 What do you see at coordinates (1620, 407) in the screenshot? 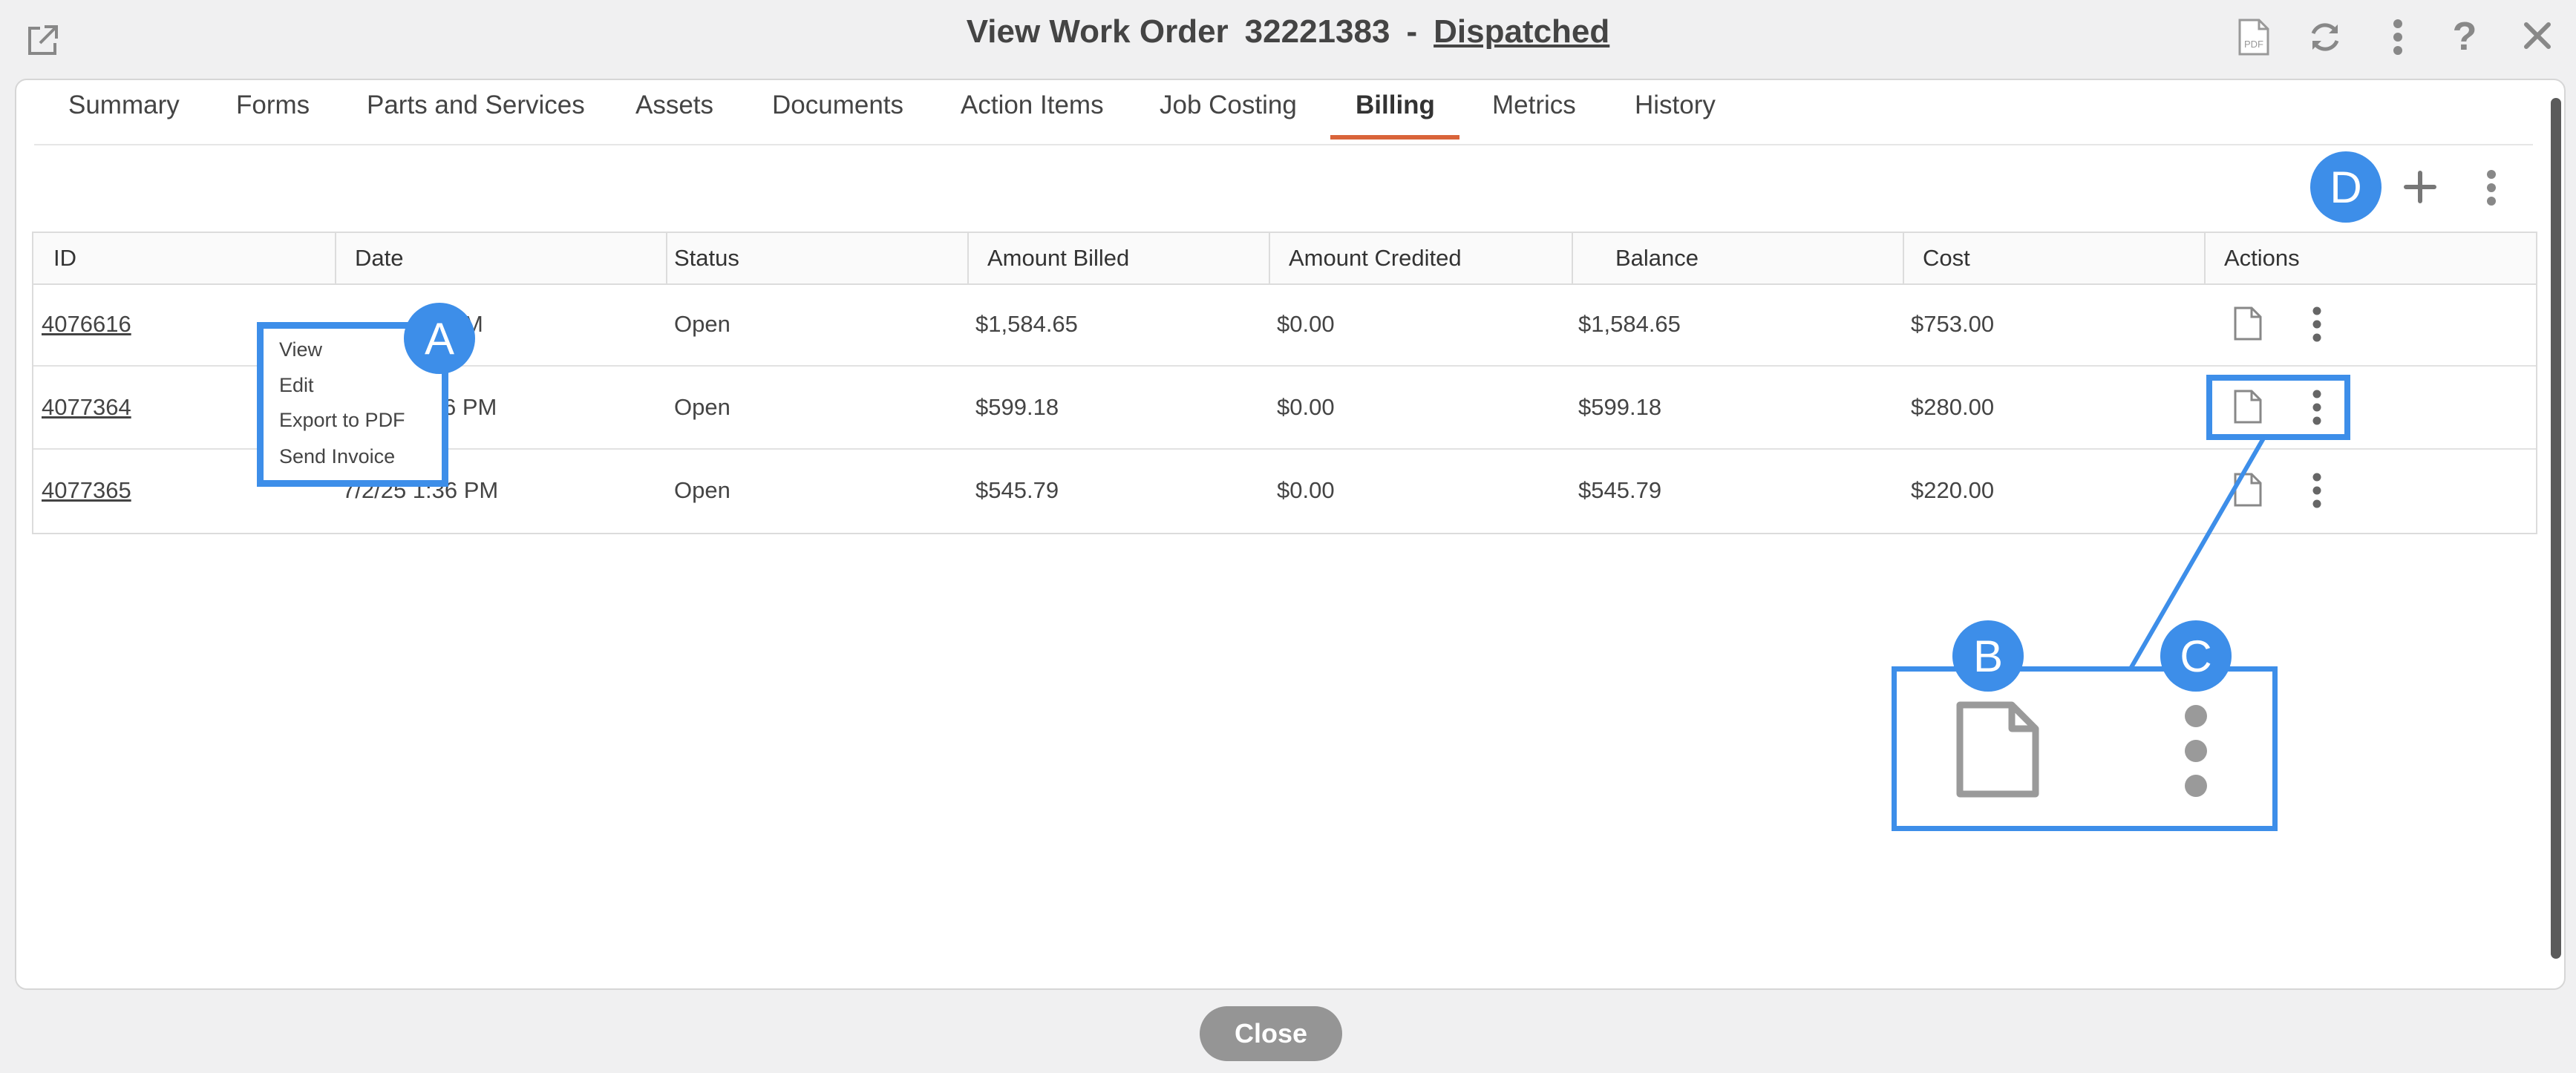
I see `row-balance: $599.18` at bounding box center [1620, 407].